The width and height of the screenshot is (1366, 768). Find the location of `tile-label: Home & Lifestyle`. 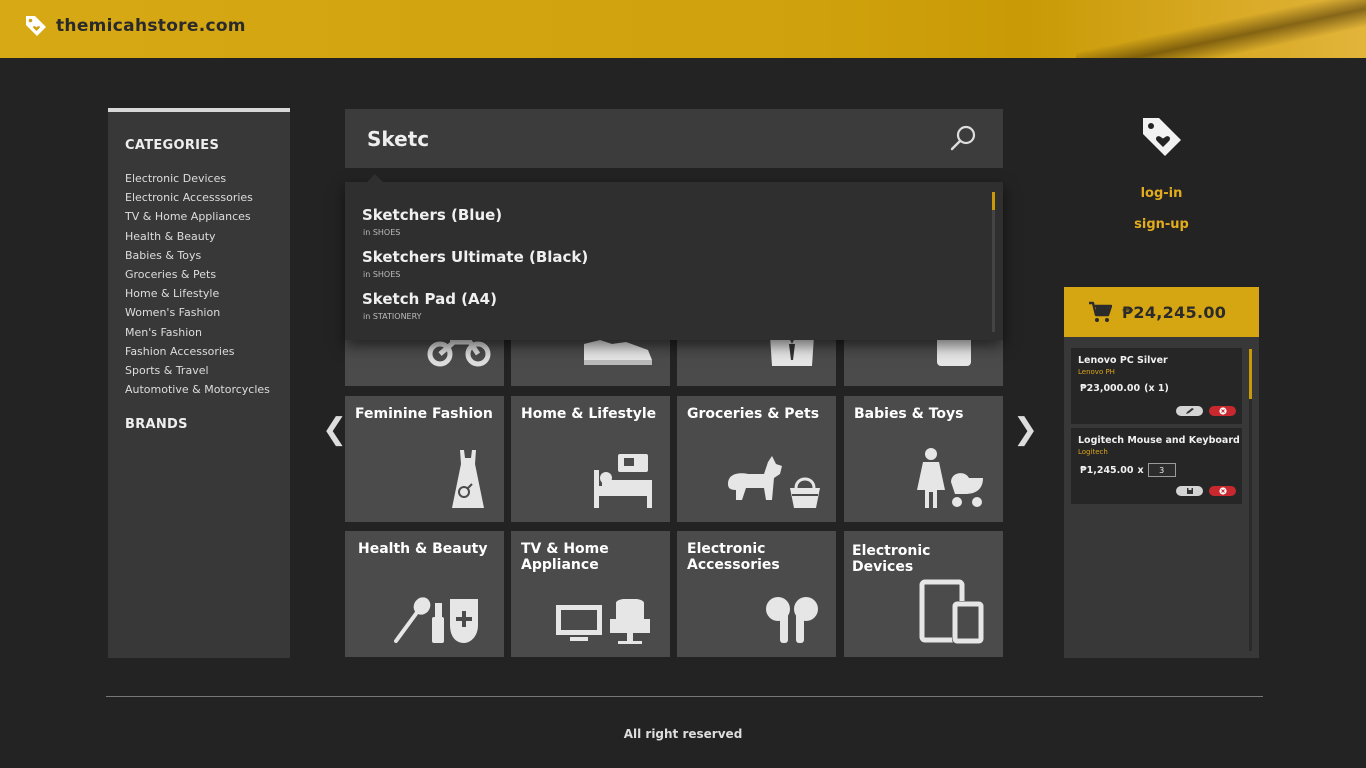

tile-label: Home & Lifestyle is located at coordinates (589, 414).